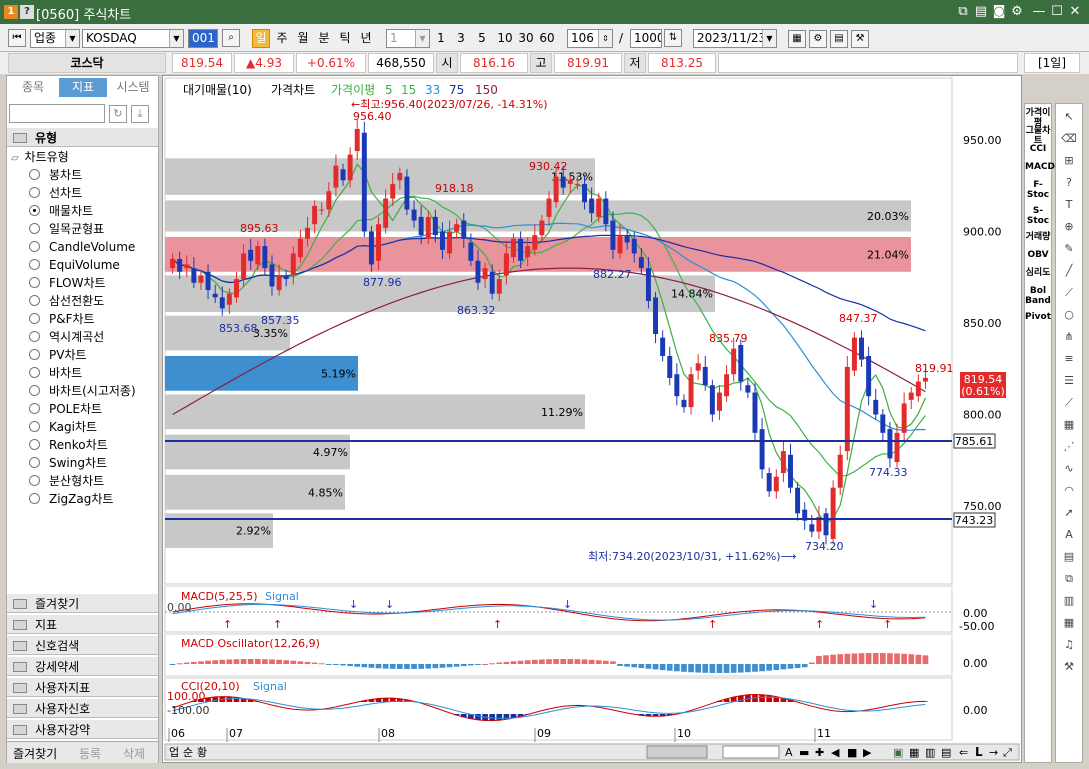 This screenshot has width=1089, height=769. Describe the element at coordinates (1038, 190) in the screenshot. I see `indicator-shortcut: F-Stoc` at that location.